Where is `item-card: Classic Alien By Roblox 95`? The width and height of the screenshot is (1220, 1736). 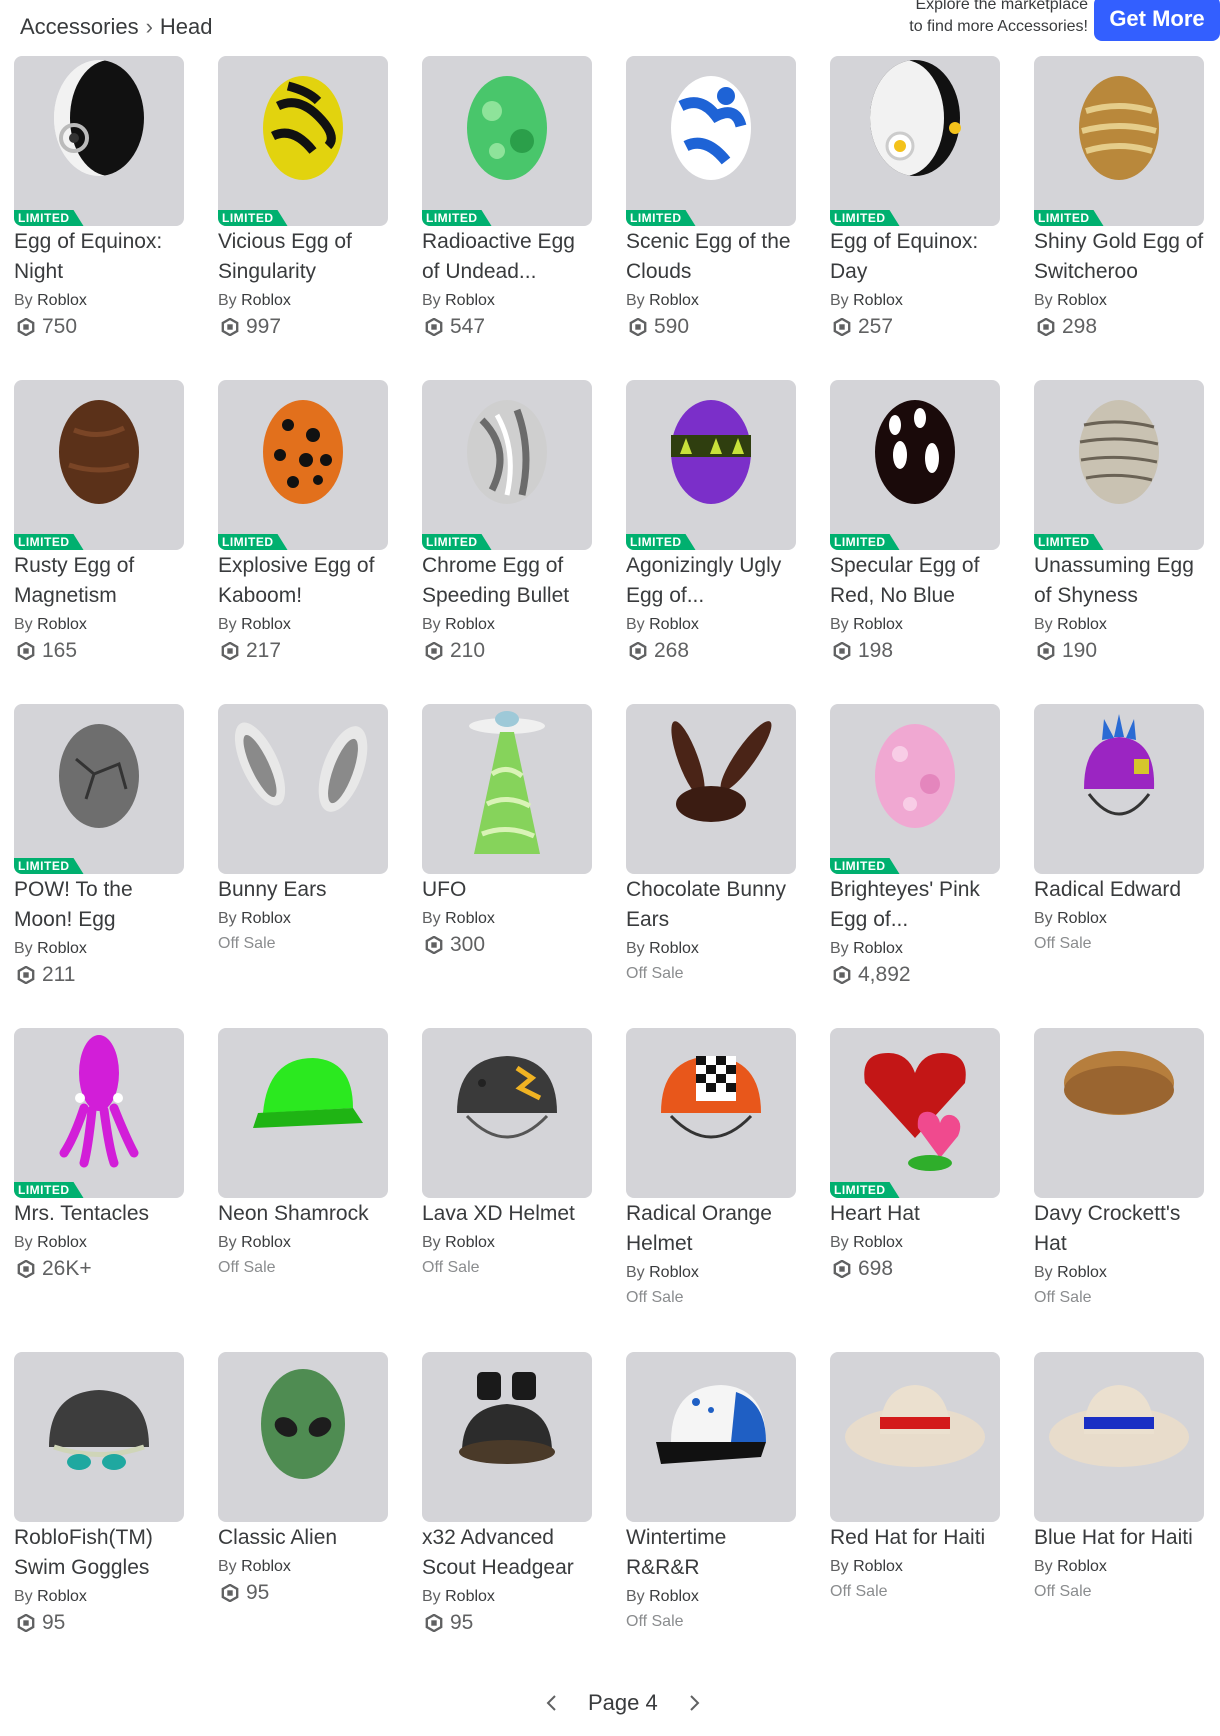 item-card: Classic Alien By Roblox 95 is located at coordinates (303, 1514).